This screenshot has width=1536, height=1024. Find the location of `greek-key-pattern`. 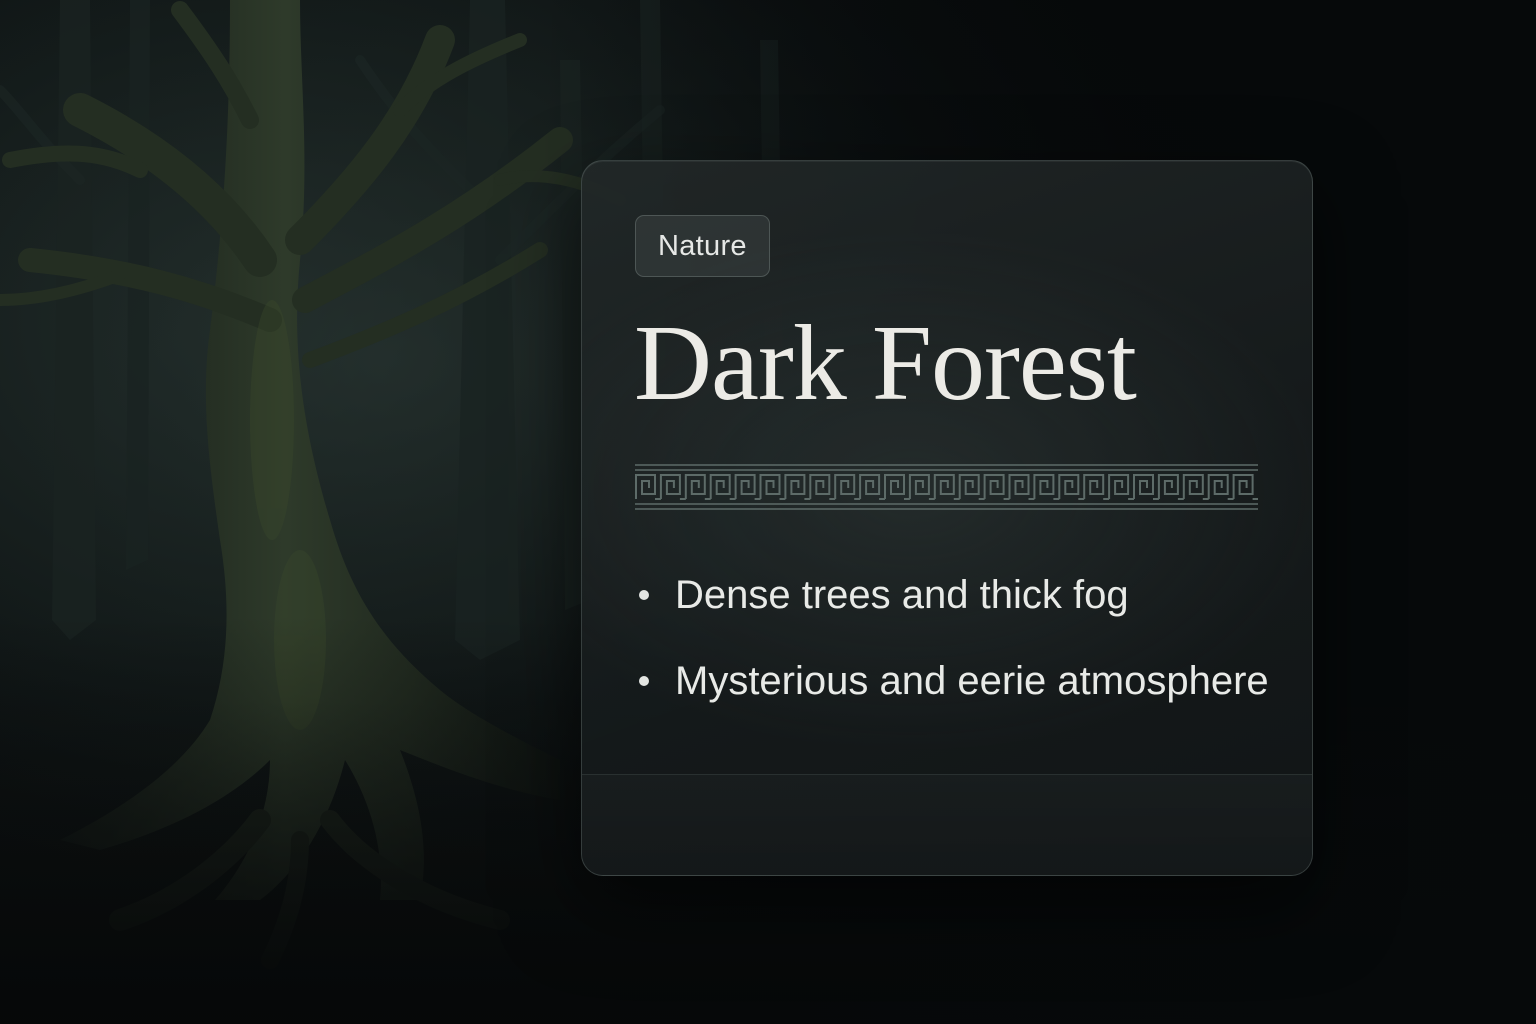

greek-key-pattern is located at coordinates (946, 487).